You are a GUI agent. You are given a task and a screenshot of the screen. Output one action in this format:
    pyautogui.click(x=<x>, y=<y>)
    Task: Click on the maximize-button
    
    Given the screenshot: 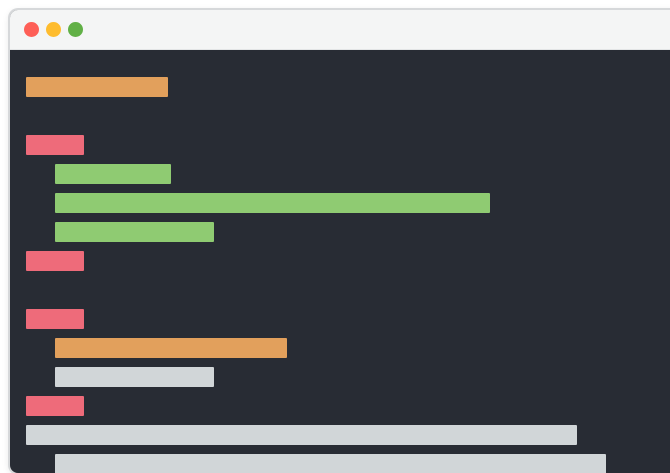 What is the action you would take?
    pyautogui.click(x=75, y=29)
    